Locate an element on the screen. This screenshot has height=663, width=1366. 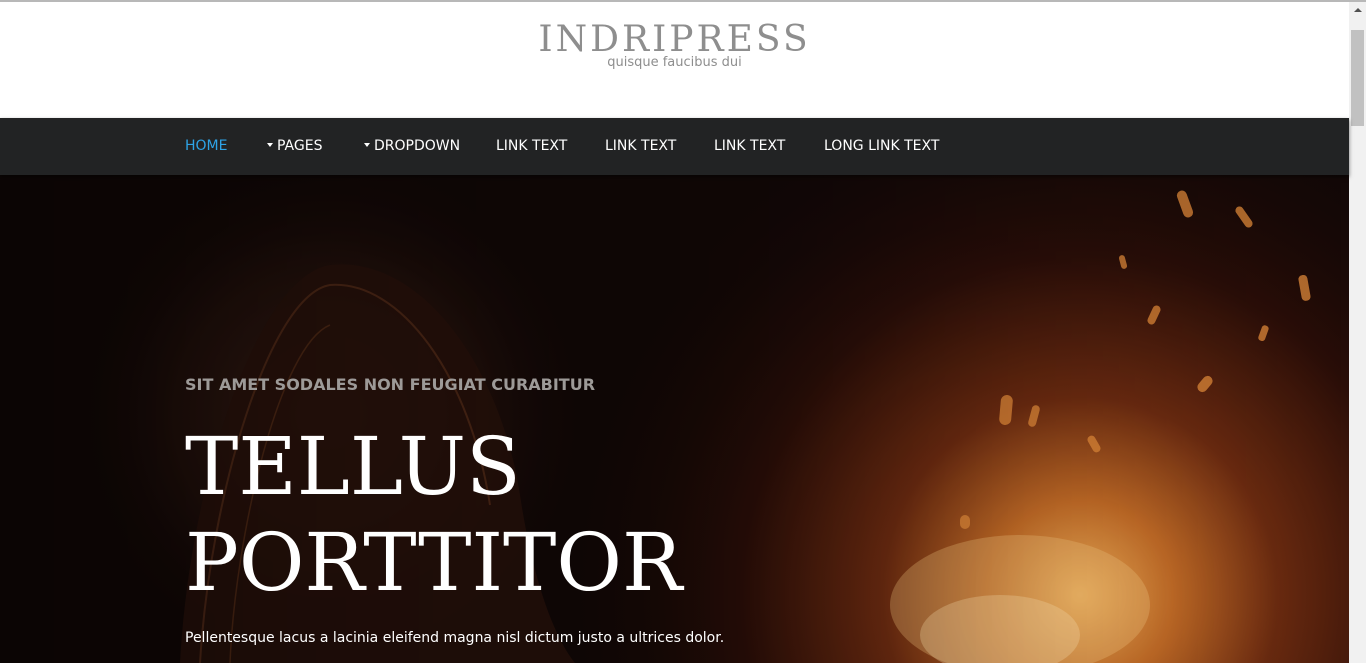
nav-item-long-link-text: LONG LINK TEXT is located at coordinates (881, 146).